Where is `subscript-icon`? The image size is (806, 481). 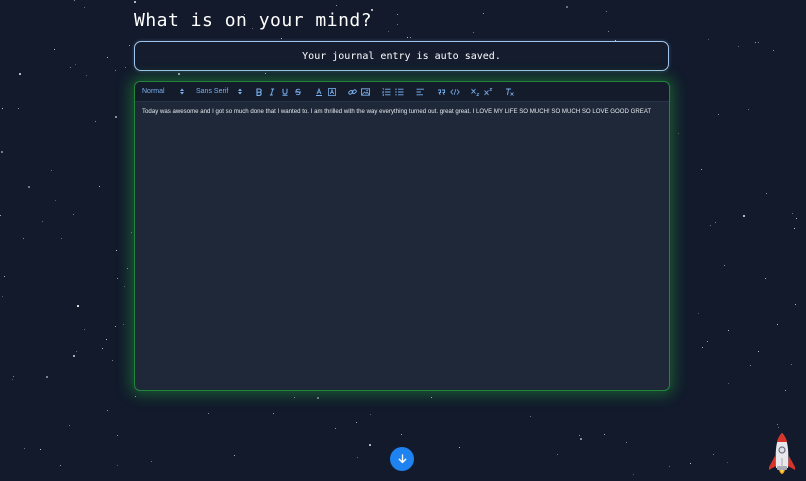
subscript-icon is located at coordinates (475, 92).